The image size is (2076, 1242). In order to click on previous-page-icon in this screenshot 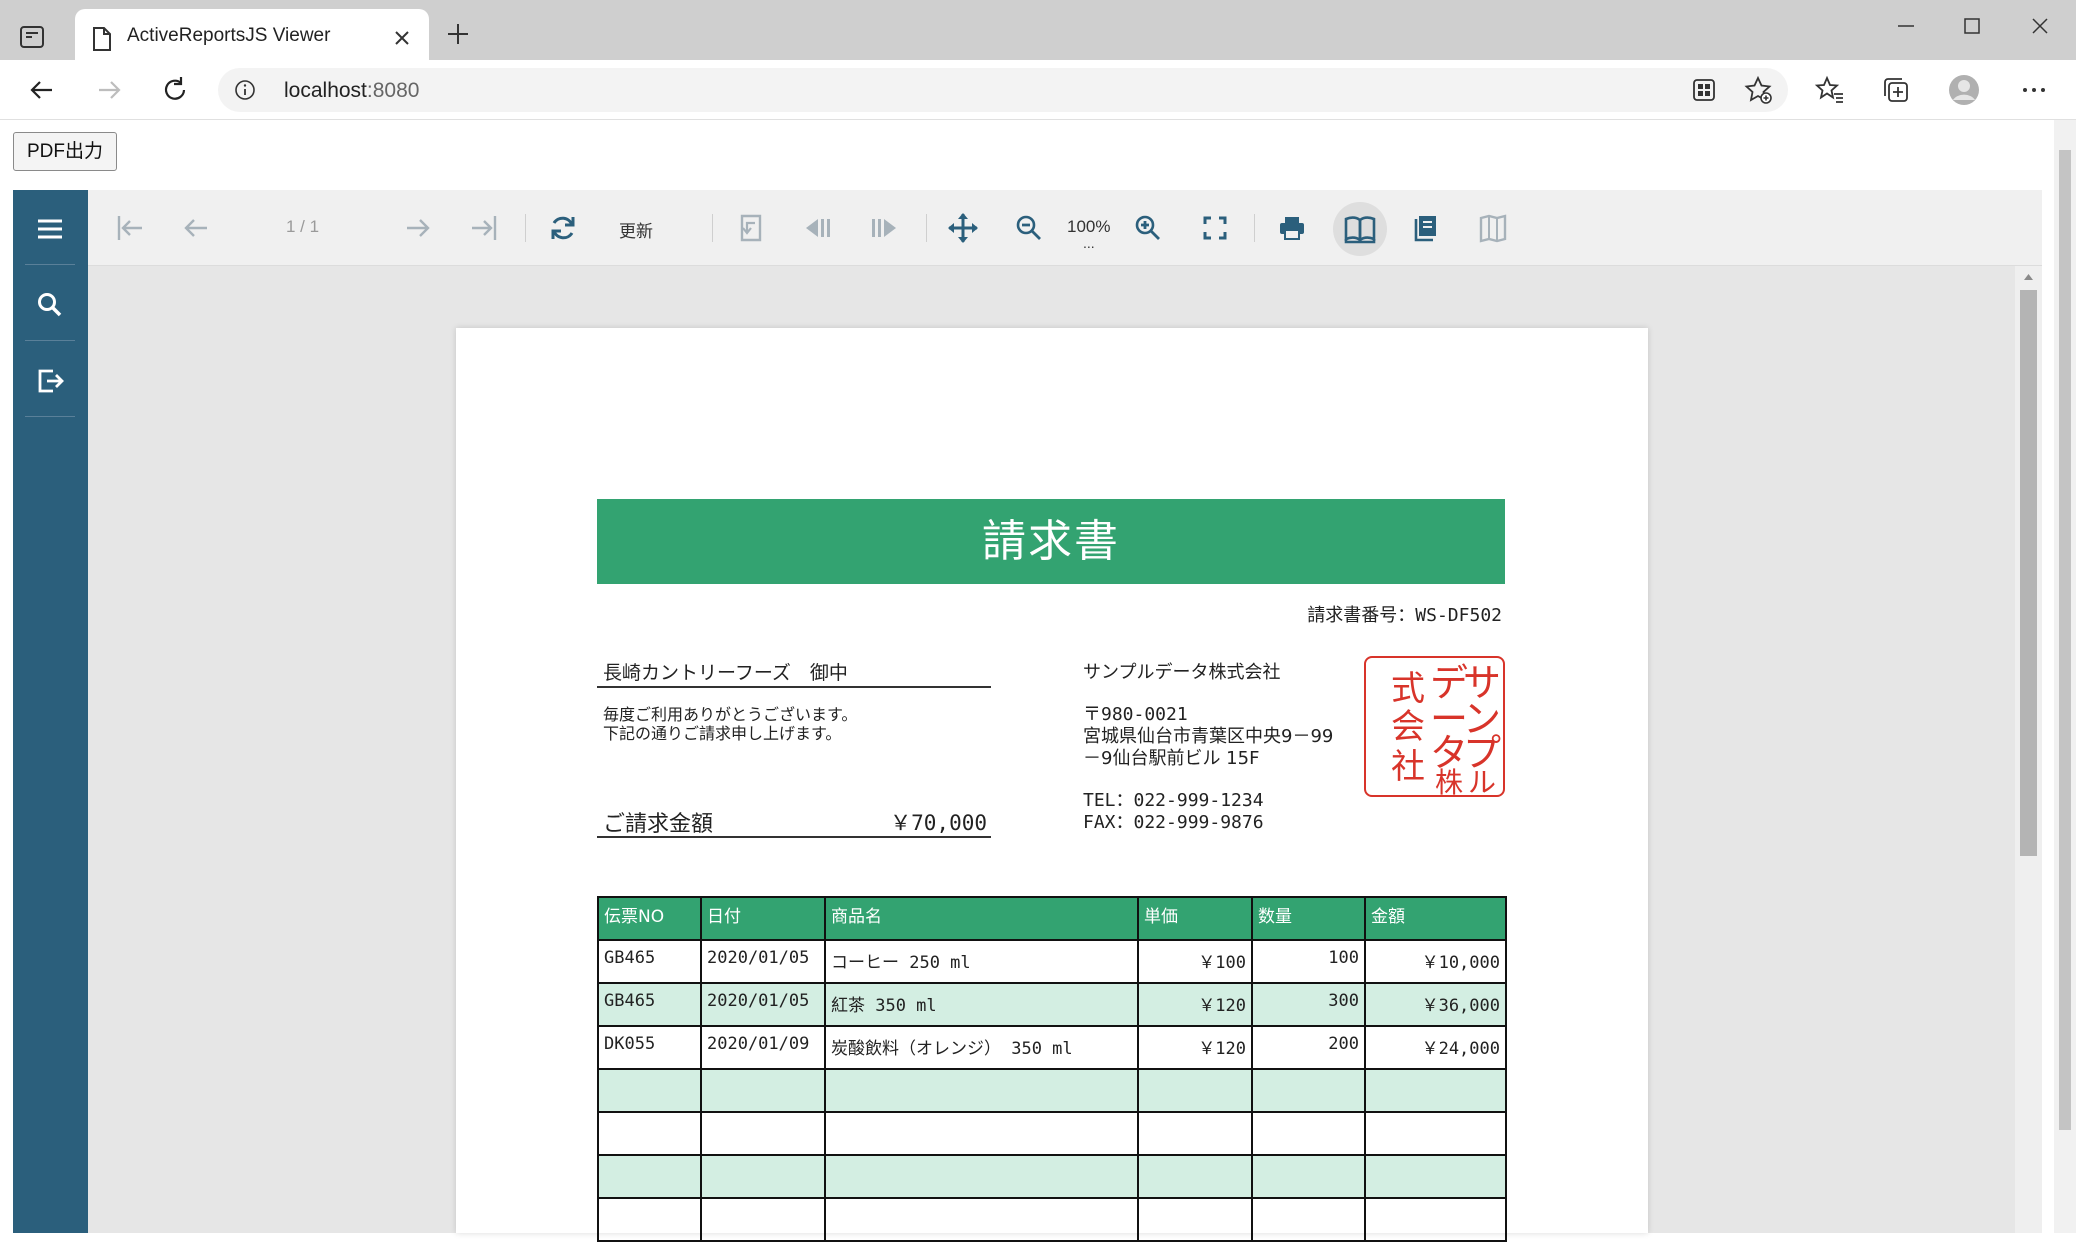, I will do `click(196, 228)`.